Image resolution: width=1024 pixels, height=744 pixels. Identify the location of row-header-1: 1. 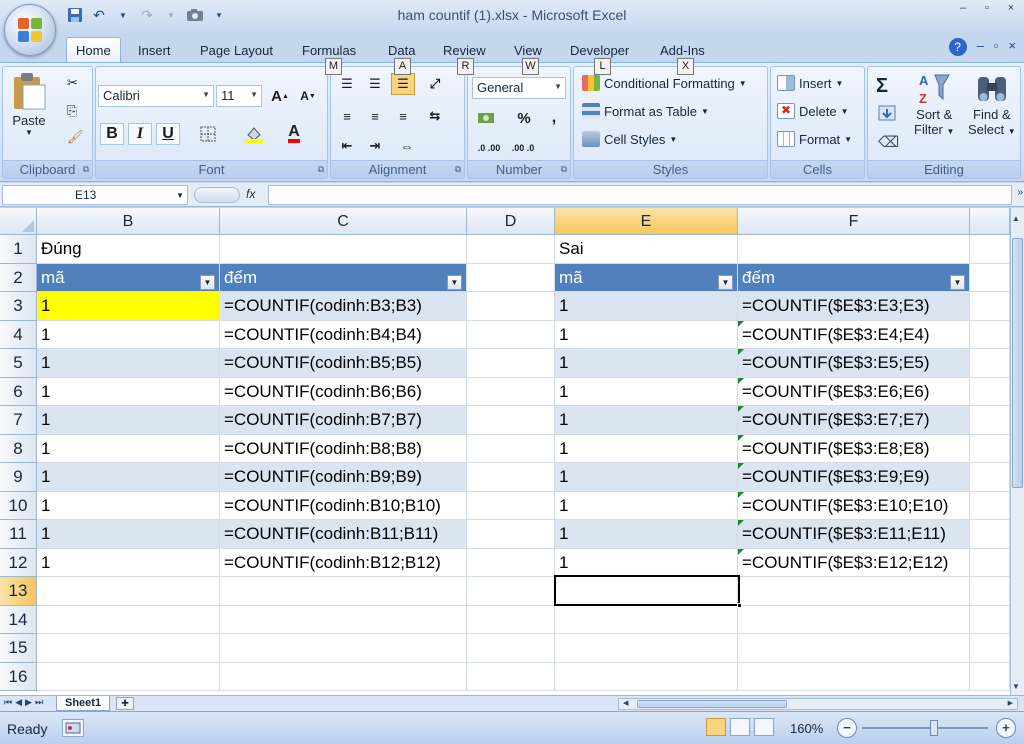
(18, 249).